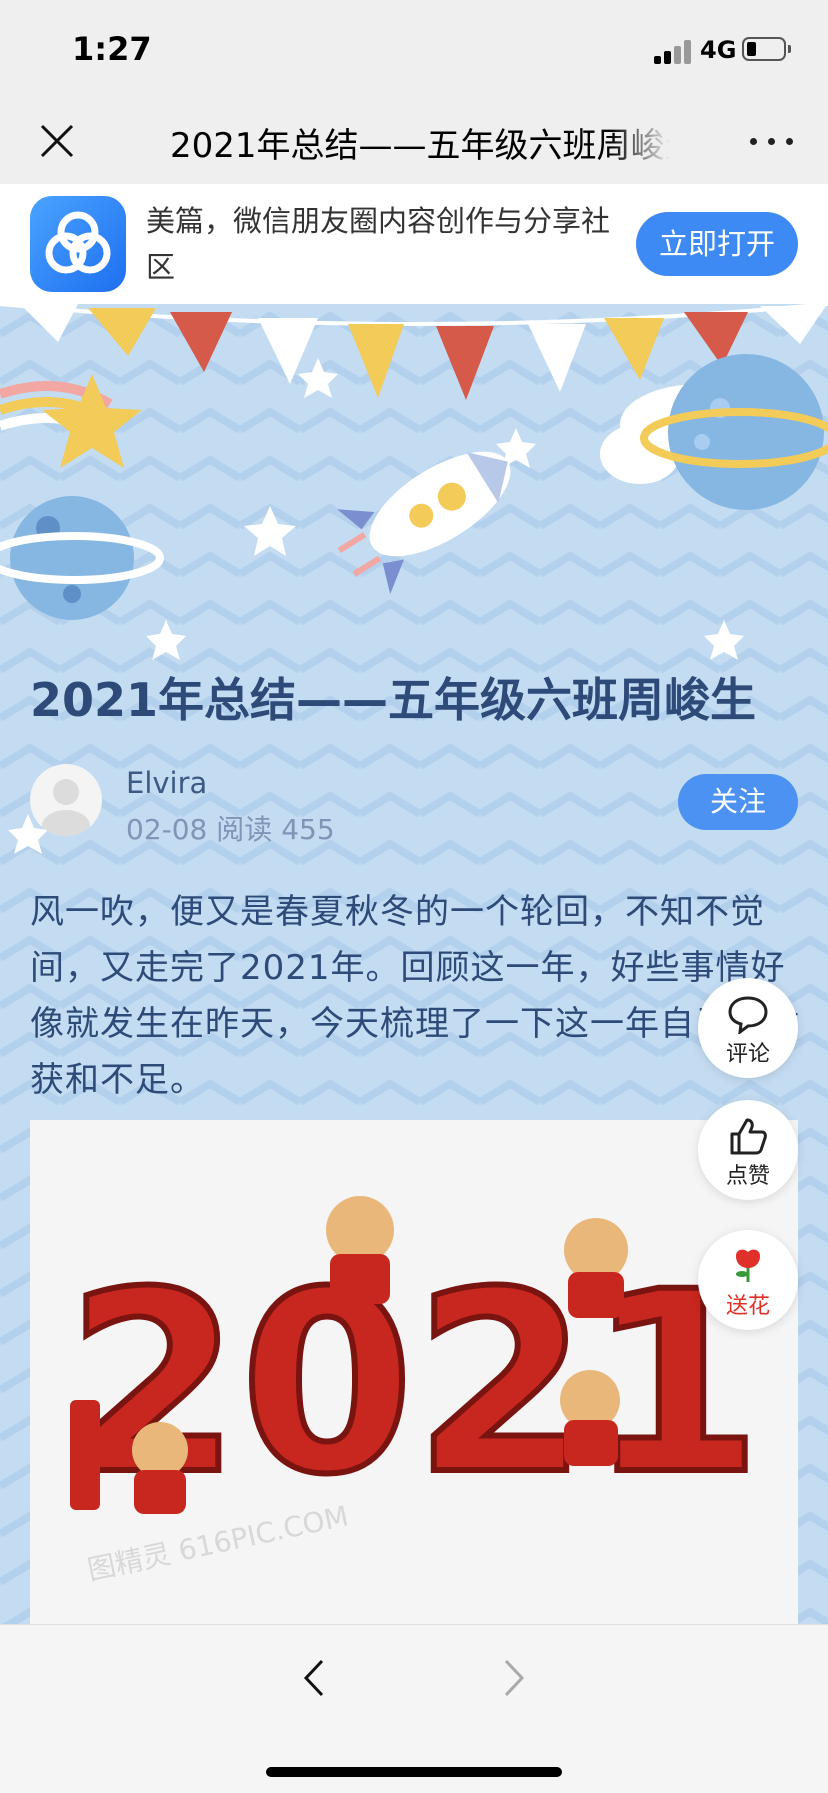 The width and height of the screenshot is (828, 1793). What do you see at coordinates (766, 49) in the screenshot?
I see `battery-icon` at bounding box center [766, 49].